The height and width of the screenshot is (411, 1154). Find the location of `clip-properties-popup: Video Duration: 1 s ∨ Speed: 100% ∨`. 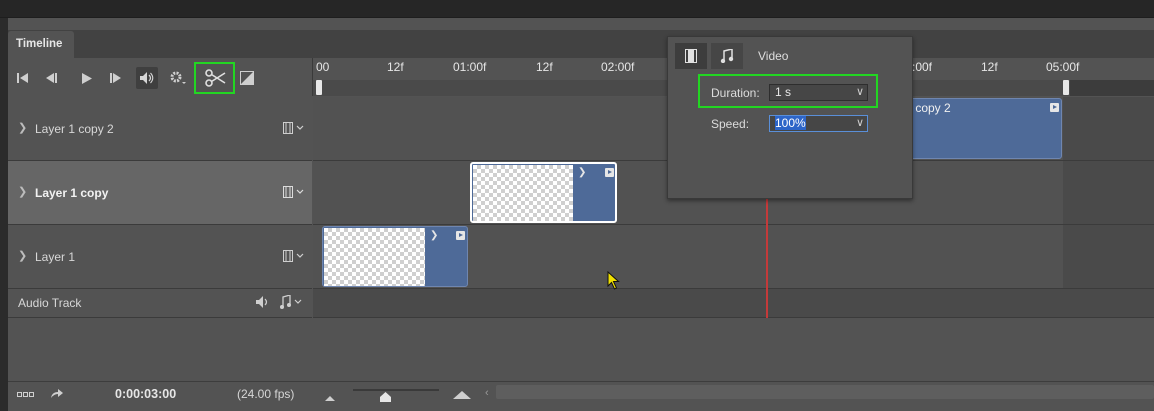

clip-properties-popup: Video Duration: 1 s ∨ Speed: 100% ∨ is located at coordinates (790, 117).